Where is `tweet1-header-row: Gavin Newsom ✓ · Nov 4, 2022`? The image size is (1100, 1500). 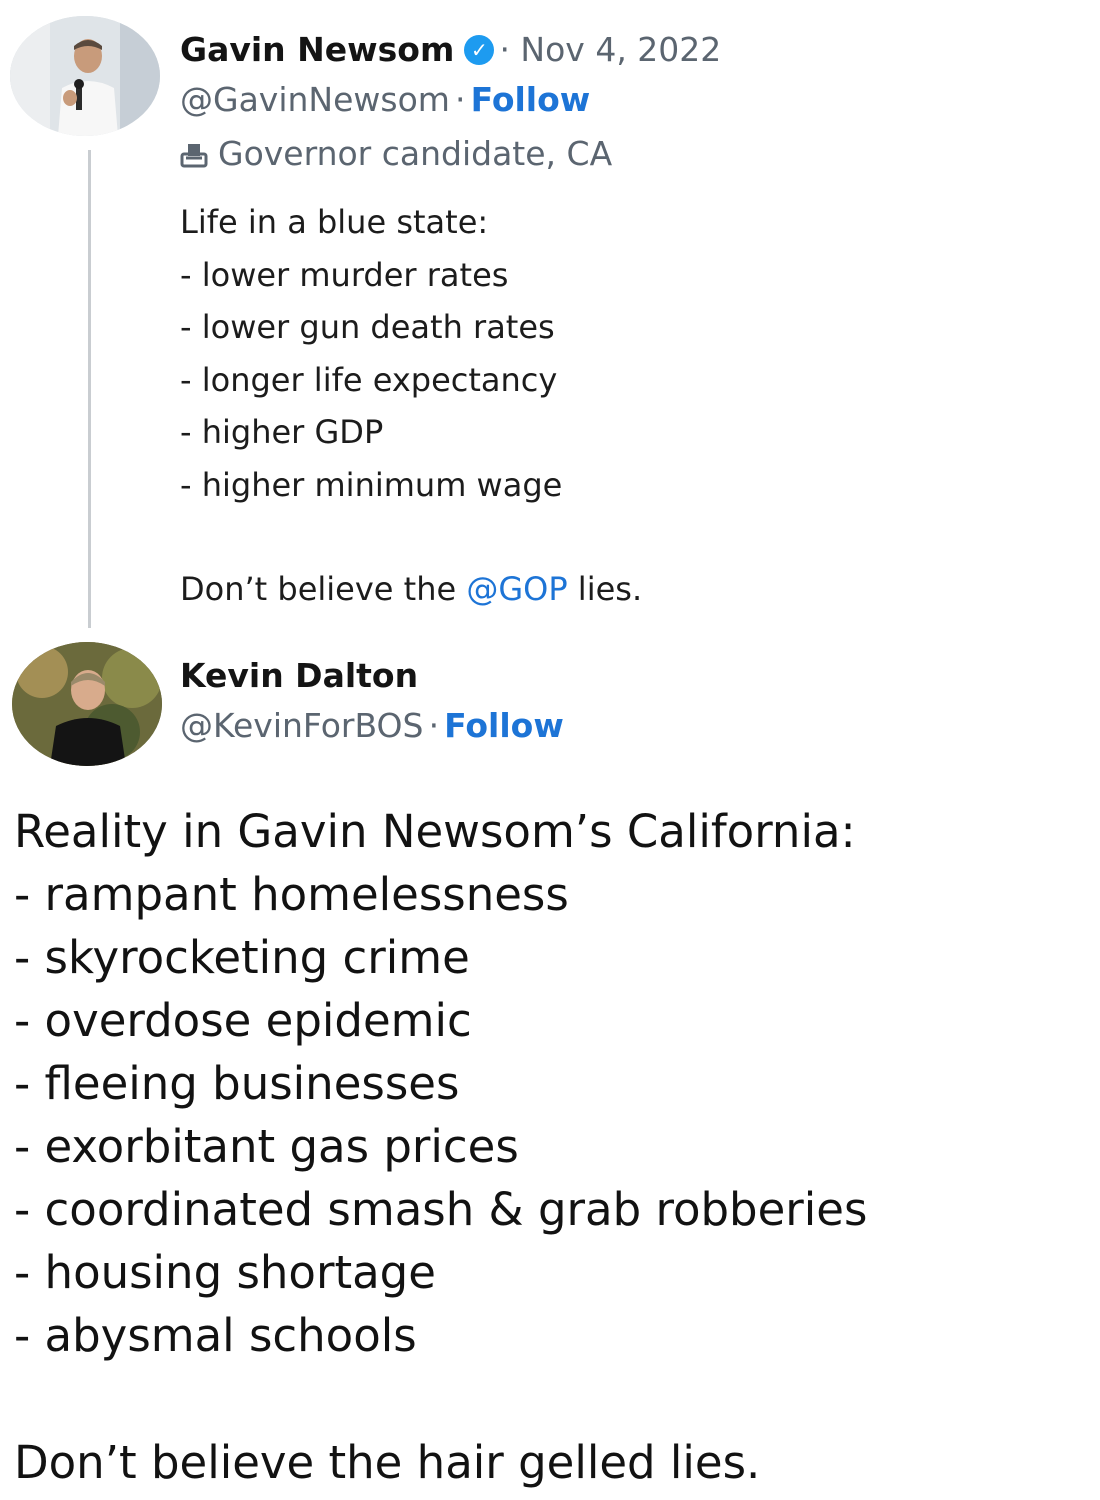 tweet1-header-row: Gavin Newsom ✓ · Nov 4, 2022 is located at coordinates (450, 49).